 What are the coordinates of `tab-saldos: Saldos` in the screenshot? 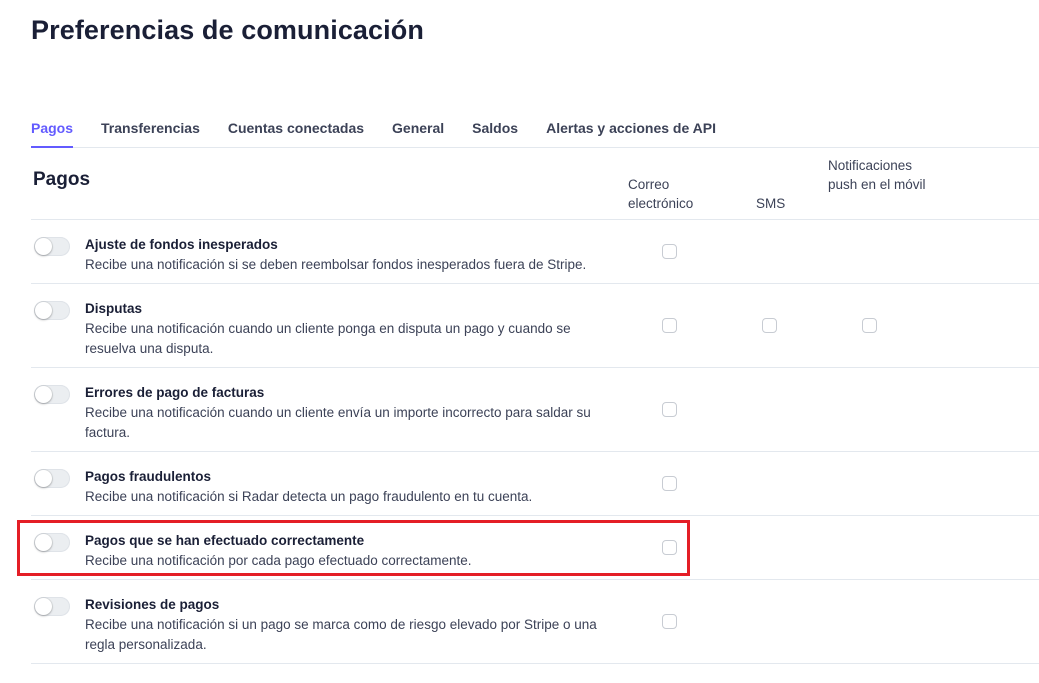 It's located at (495, 128).